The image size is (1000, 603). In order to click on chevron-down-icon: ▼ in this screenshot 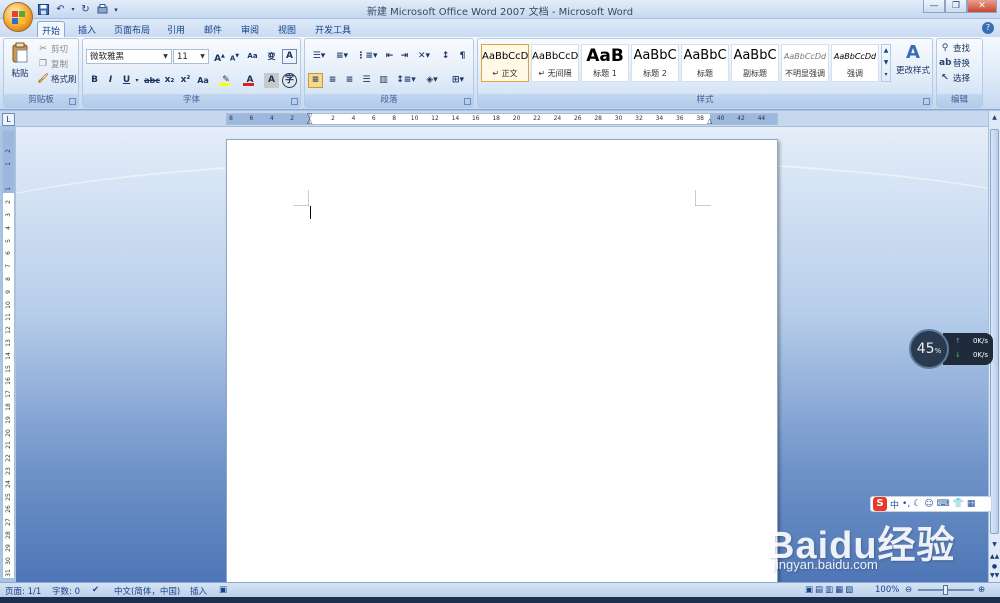, I will do `click(202, 56)`.